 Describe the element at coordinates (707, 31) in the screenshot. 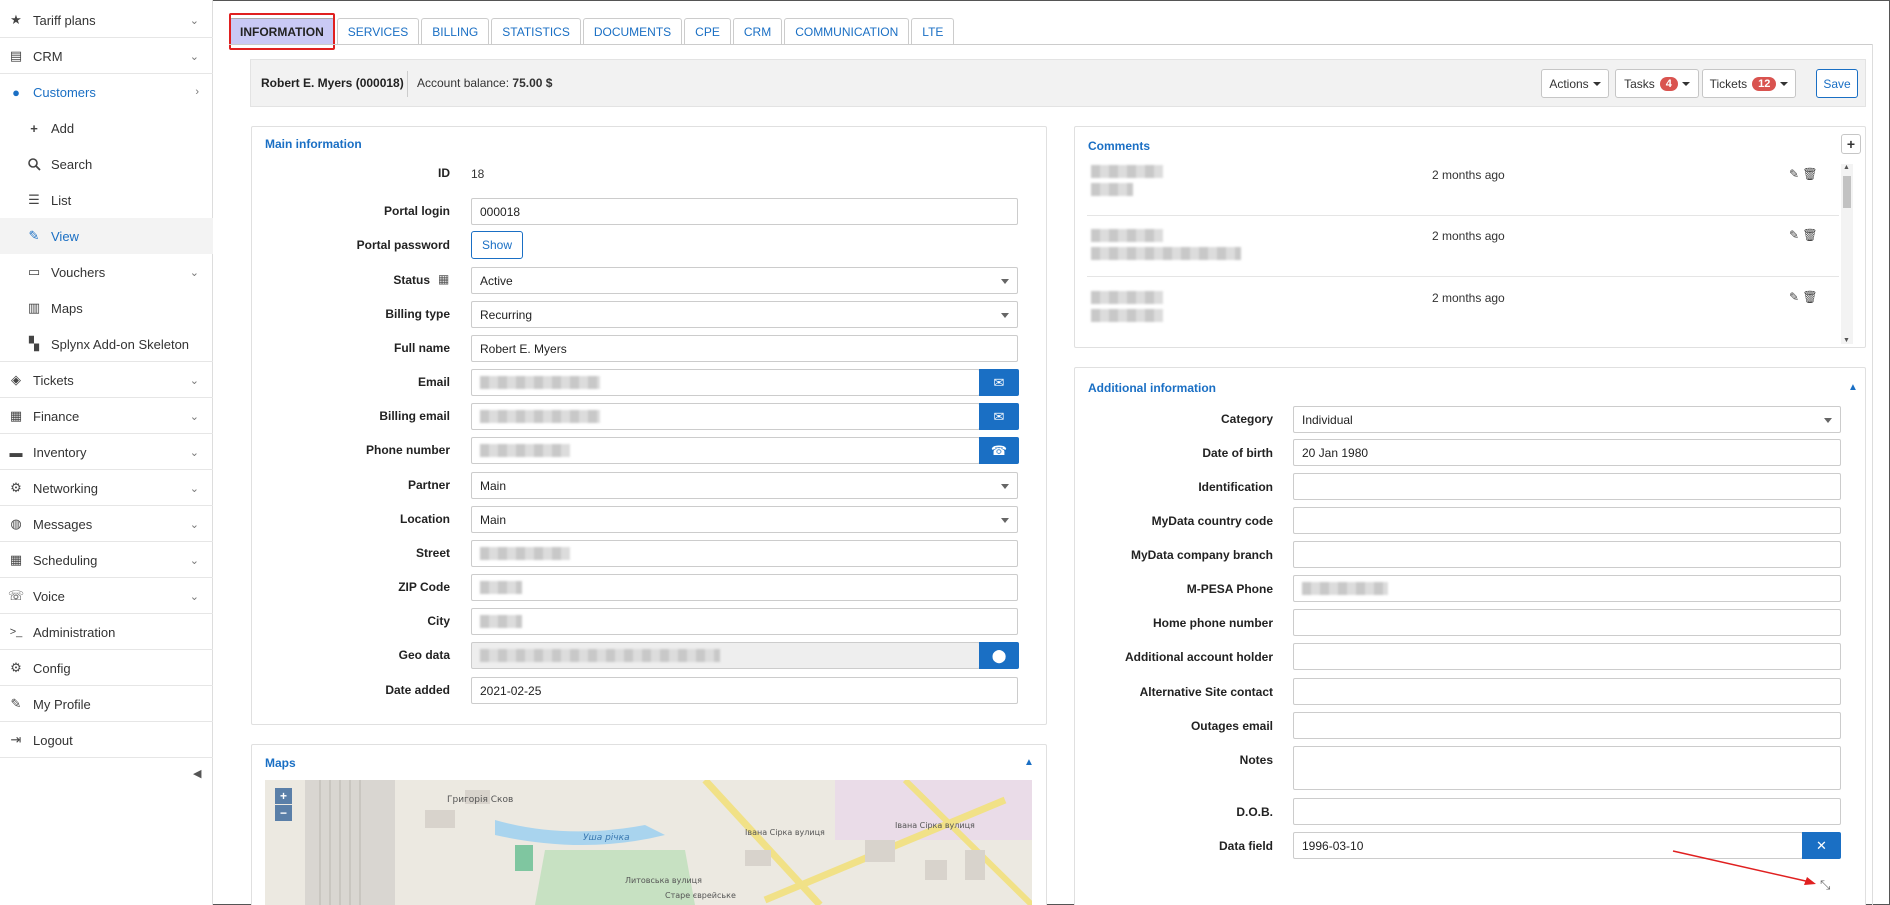

I see `tab-cpe: CPE` at that location.